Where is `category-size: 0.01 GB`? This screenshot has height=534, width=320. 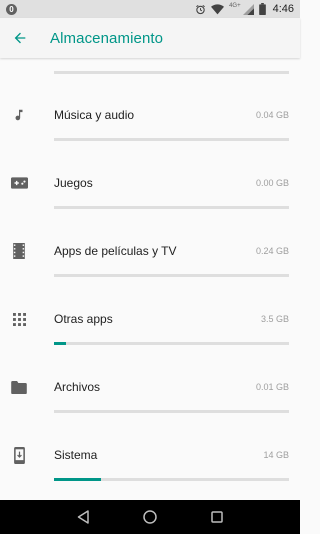
category-size: 0.01 GB is located at coordinates (272, 387).